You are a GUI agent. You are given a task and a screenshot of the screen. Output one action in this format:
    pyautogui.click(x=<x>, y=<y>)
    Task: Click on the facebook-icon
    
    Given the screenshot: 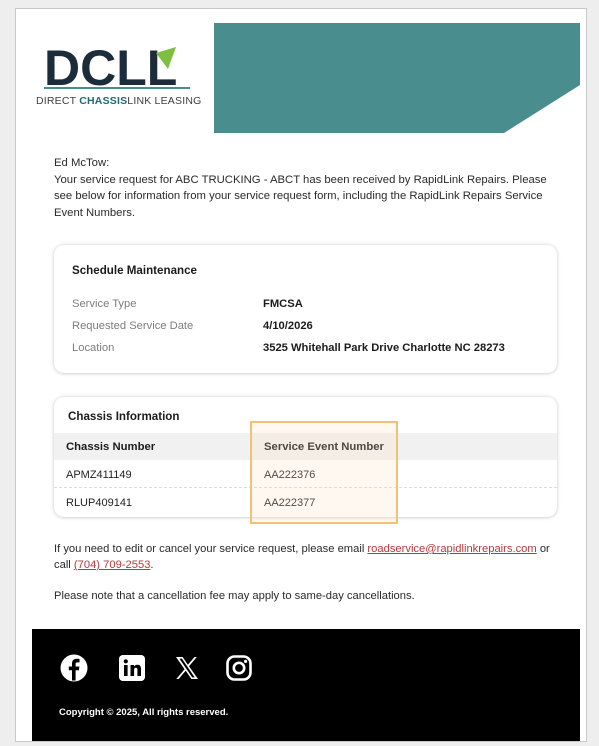 What is the action you would take?
    pyautogui.click(x=74, y=668)
    